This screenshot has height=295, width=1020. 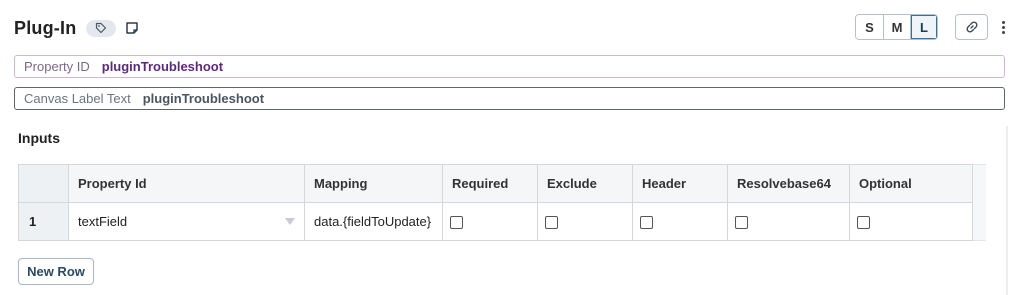 What do you see at coordinates (57, 66) in the screenshot?
I see `property-id-label: Property ID` at bounding box center [57, 66].